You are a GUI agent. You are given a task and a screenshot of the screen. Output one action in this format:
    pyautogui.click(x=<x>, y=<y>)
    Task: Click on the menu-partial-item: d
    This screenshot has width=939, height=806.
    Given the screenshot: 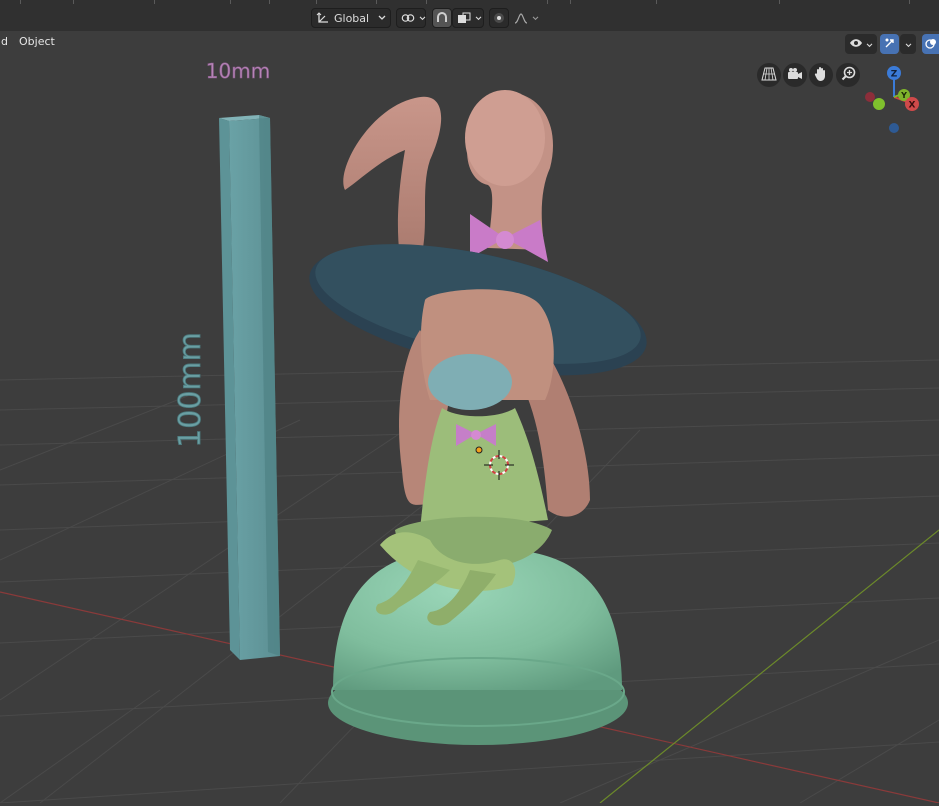 What is the action you would take?
    pyautogui.click(x=6, y=42)
    